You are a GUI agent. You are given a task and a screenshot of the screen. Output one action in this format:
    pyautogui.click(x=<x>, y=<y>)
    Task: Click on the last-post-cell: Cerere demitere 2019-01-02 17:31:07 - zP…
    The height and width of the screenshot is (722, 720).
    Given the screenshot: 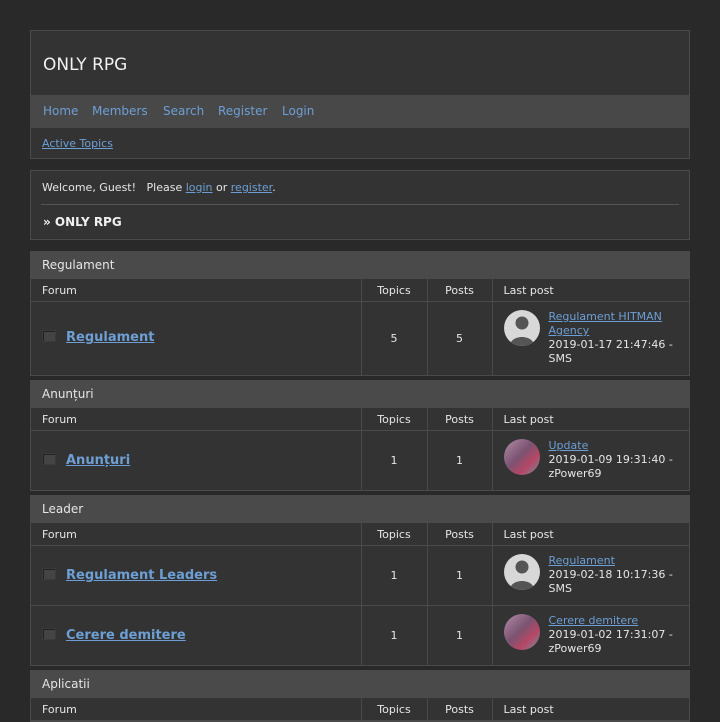 What is the action you would take?
    pyautogui.click(x=590, y=635)
    